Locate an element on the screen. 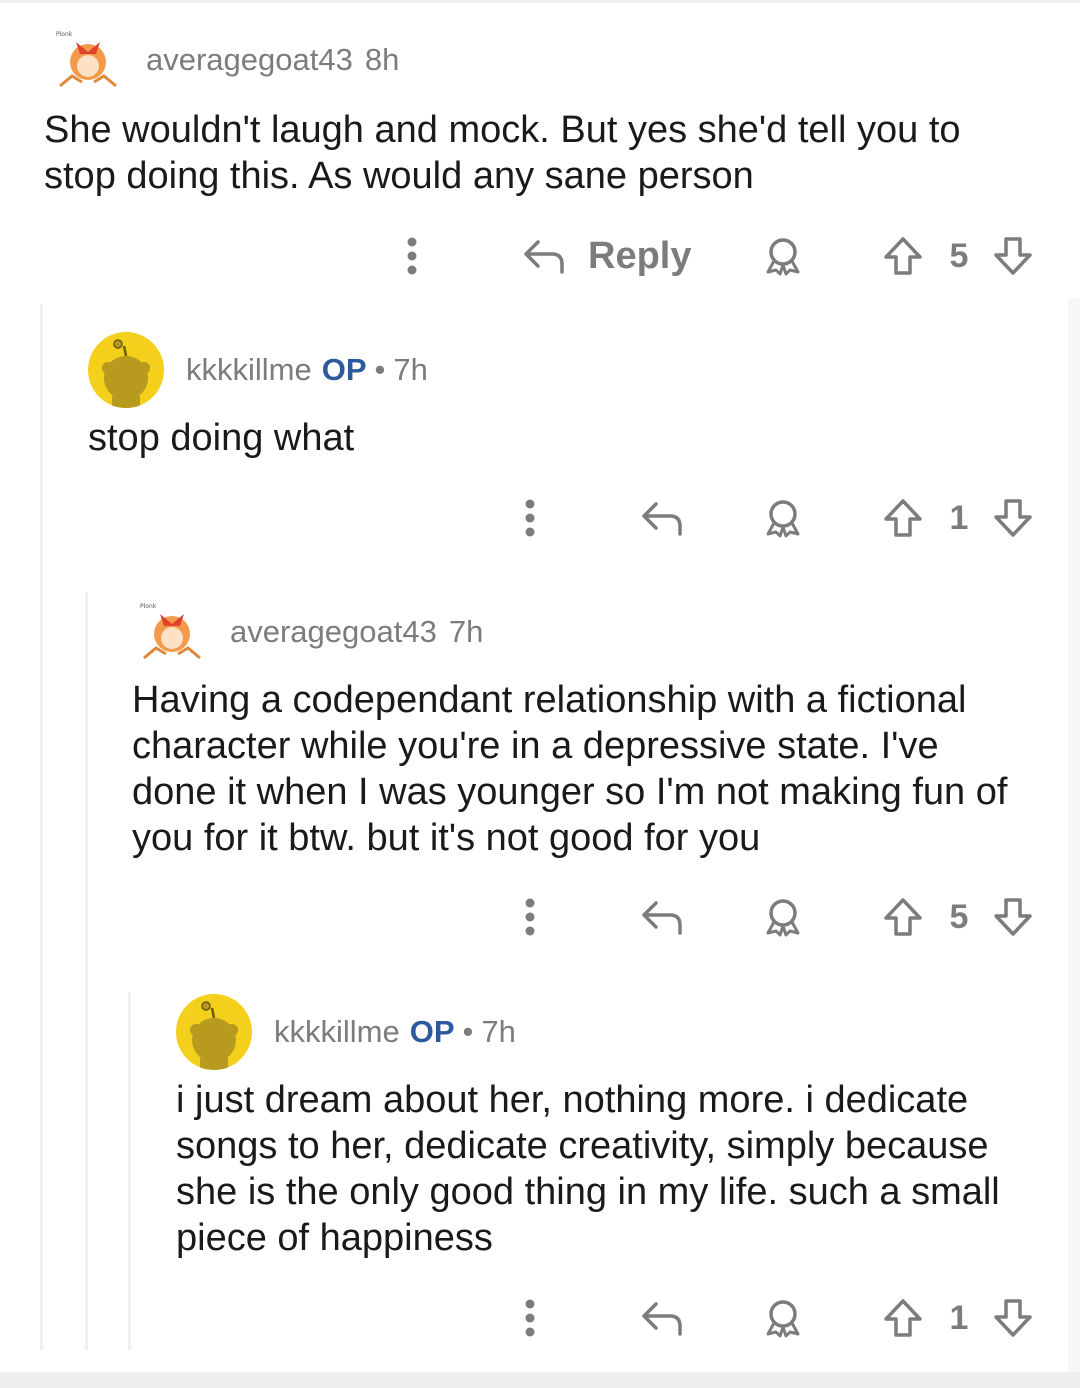  bottom-divider is located at coordinates (540, 1380).